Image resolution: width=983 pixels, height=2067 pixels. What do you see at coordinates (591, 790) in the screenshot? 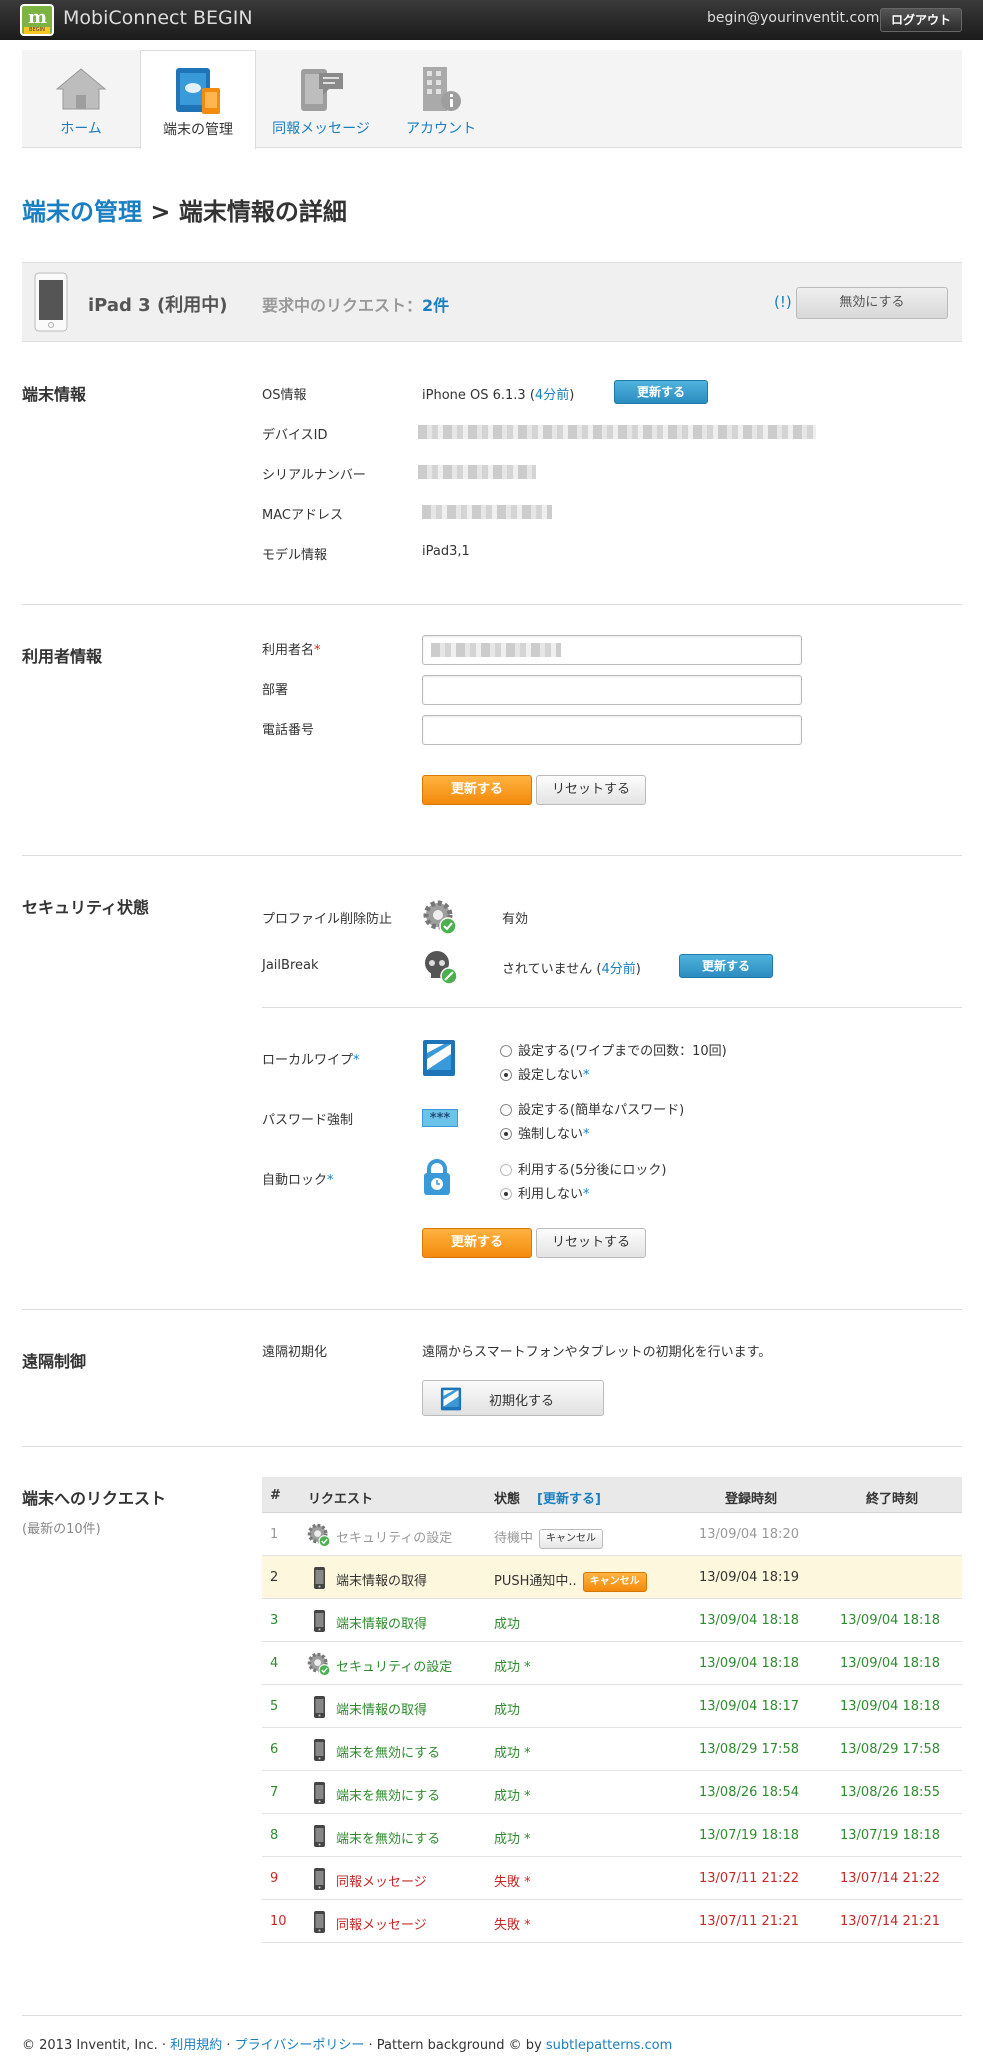
I see `user-reset-button: リセットする` at bounding box center [591, 790].